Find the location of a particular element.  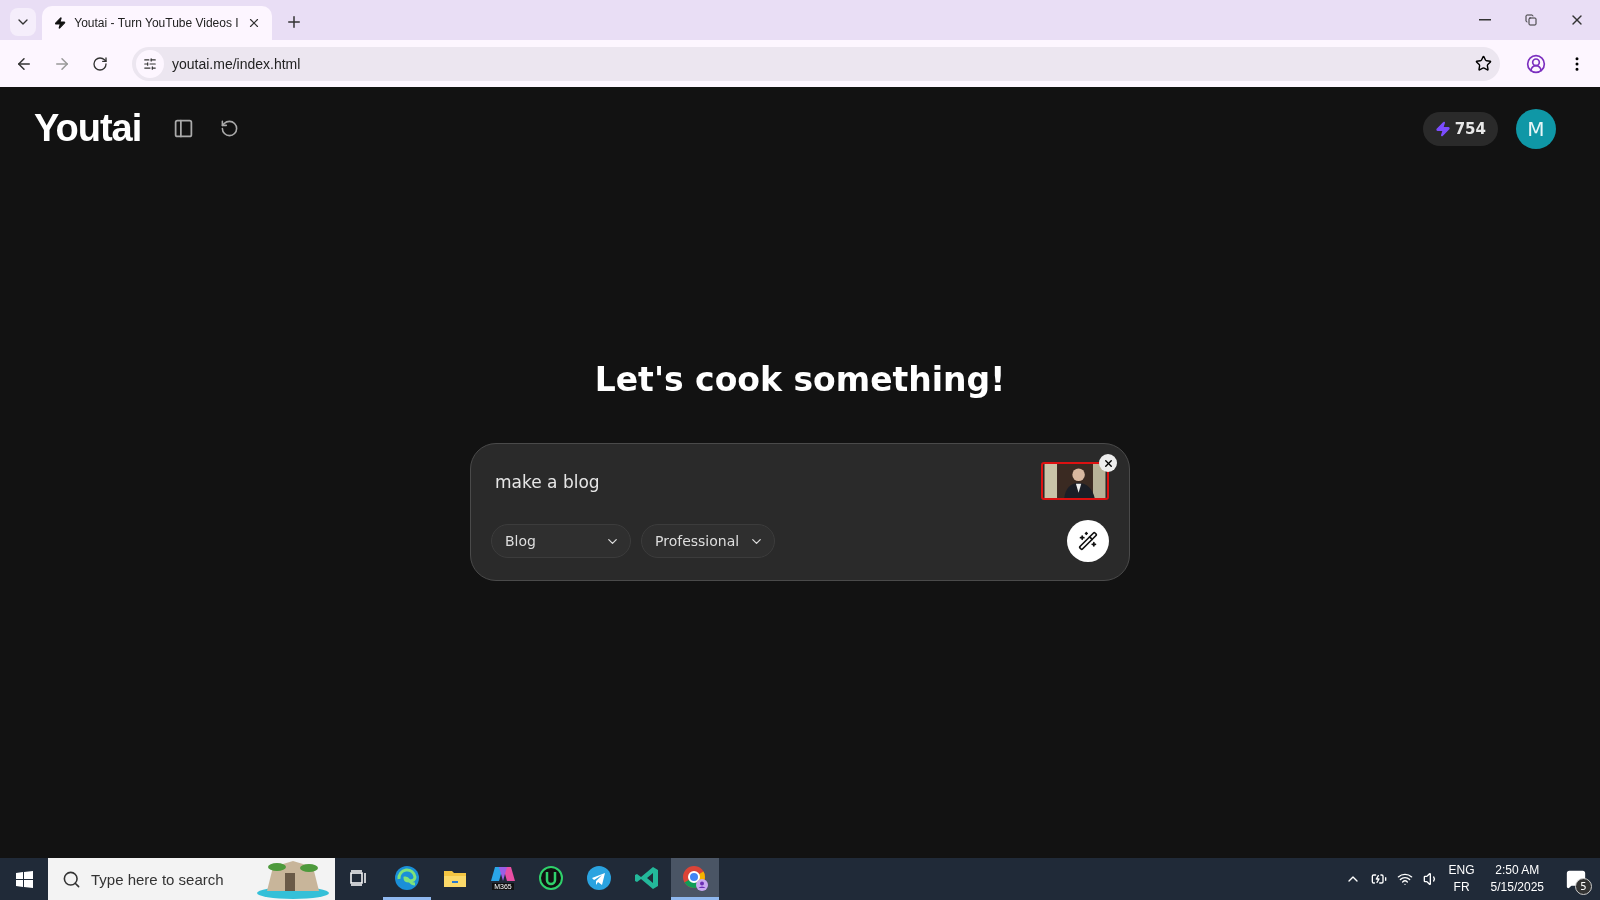

magic-wand-icon is located at coordinates (1088, 541).